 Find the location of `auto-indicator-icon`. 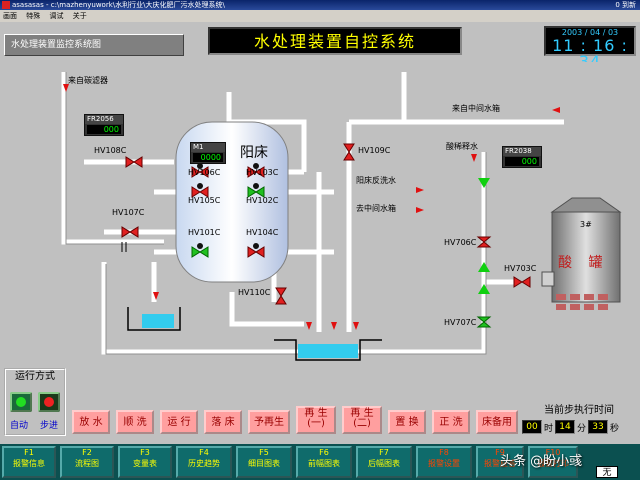

auto-indicator-icon is located at coordinates (21, 402).